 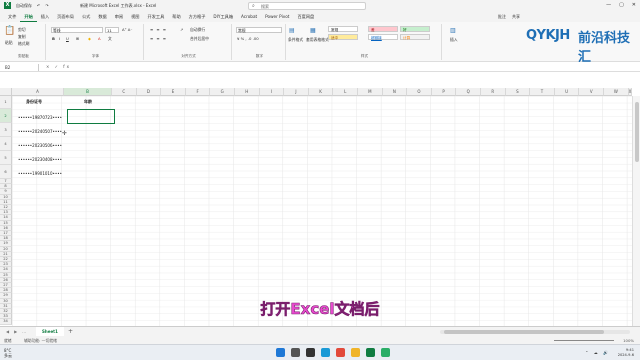 What do you see at coordinates (6, 92) in the screenshot?
I see `select-all-corner` at bounding box center [6, 92].